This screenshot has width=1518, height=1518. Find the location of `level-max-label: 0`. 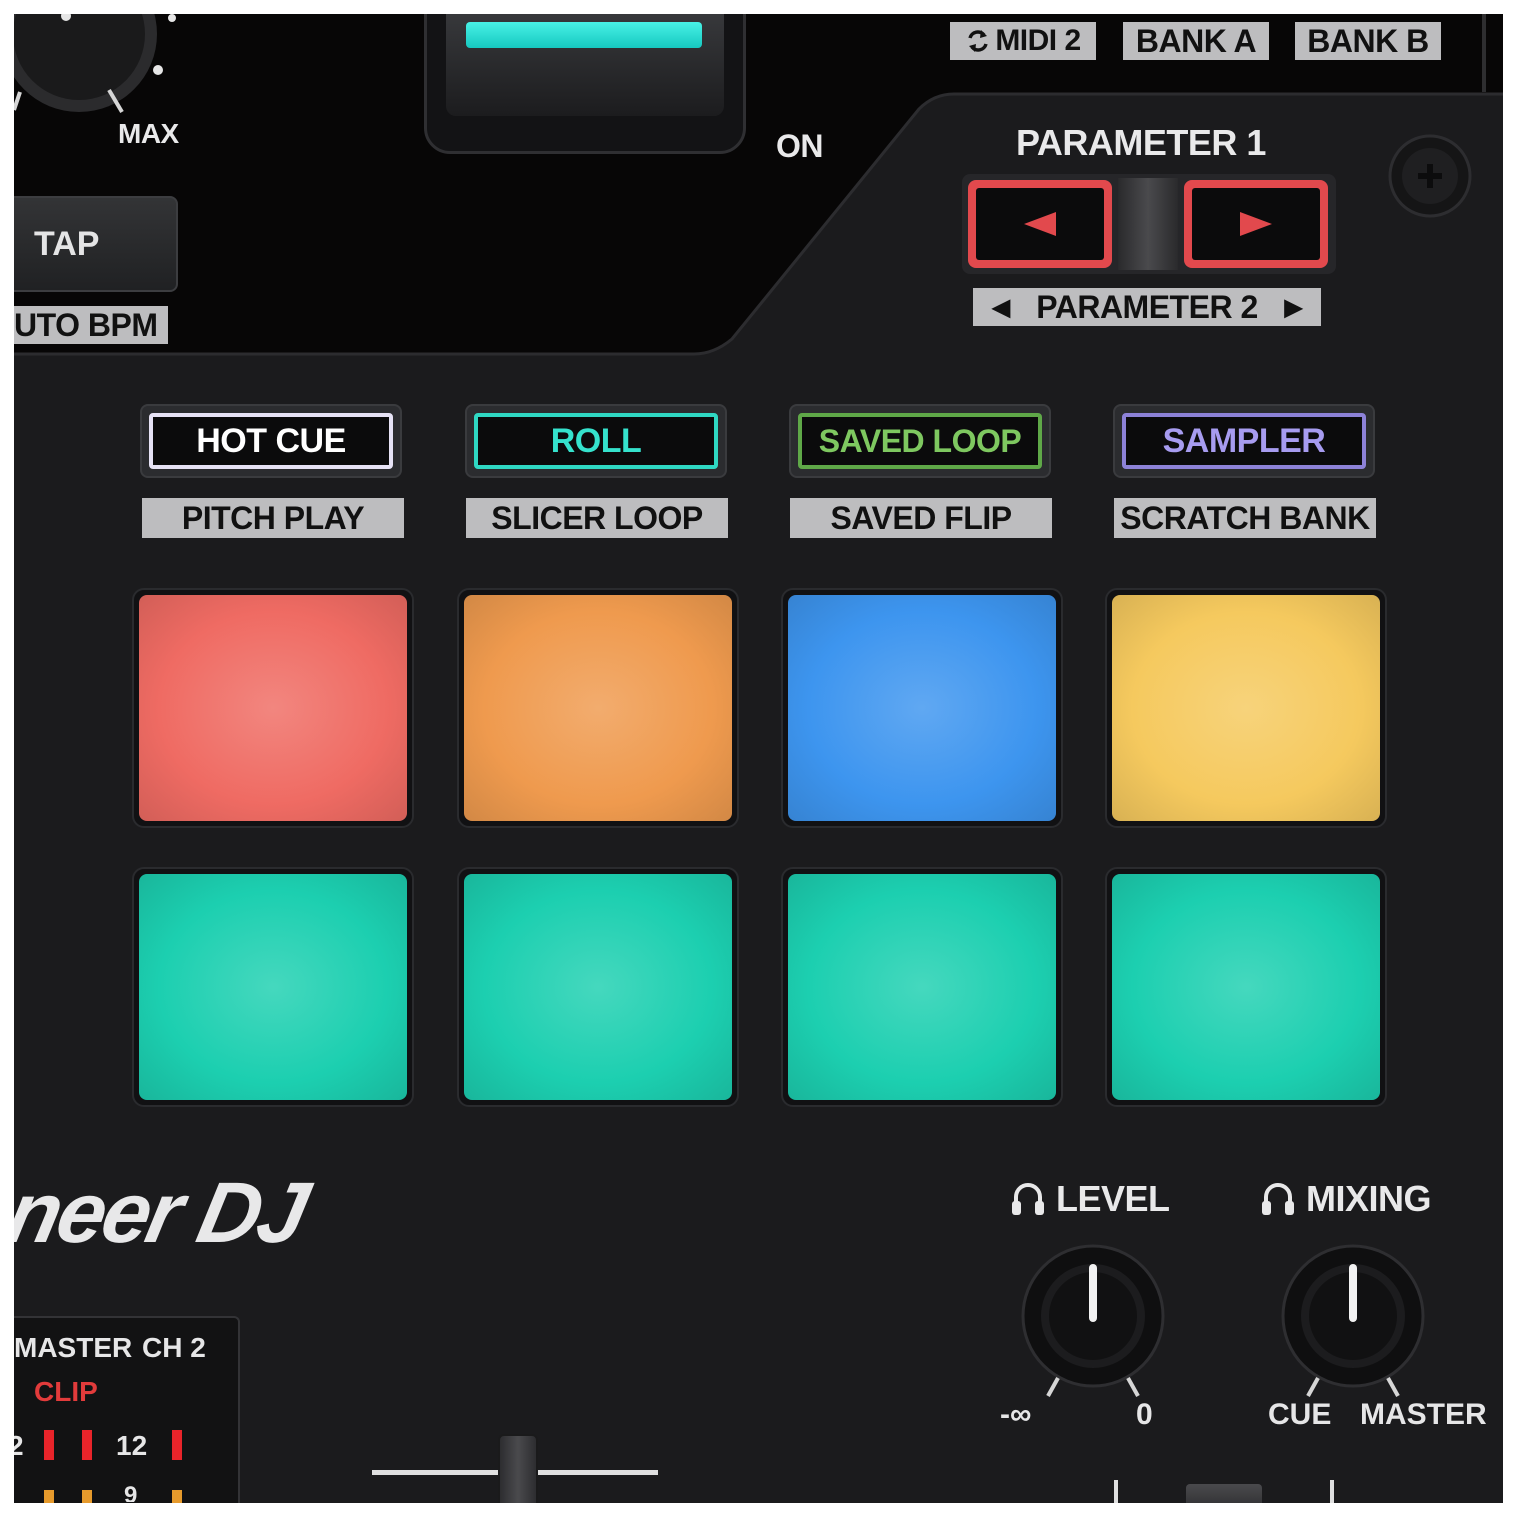

level-max-label: 0 is located at coordinates (1144, 1414).